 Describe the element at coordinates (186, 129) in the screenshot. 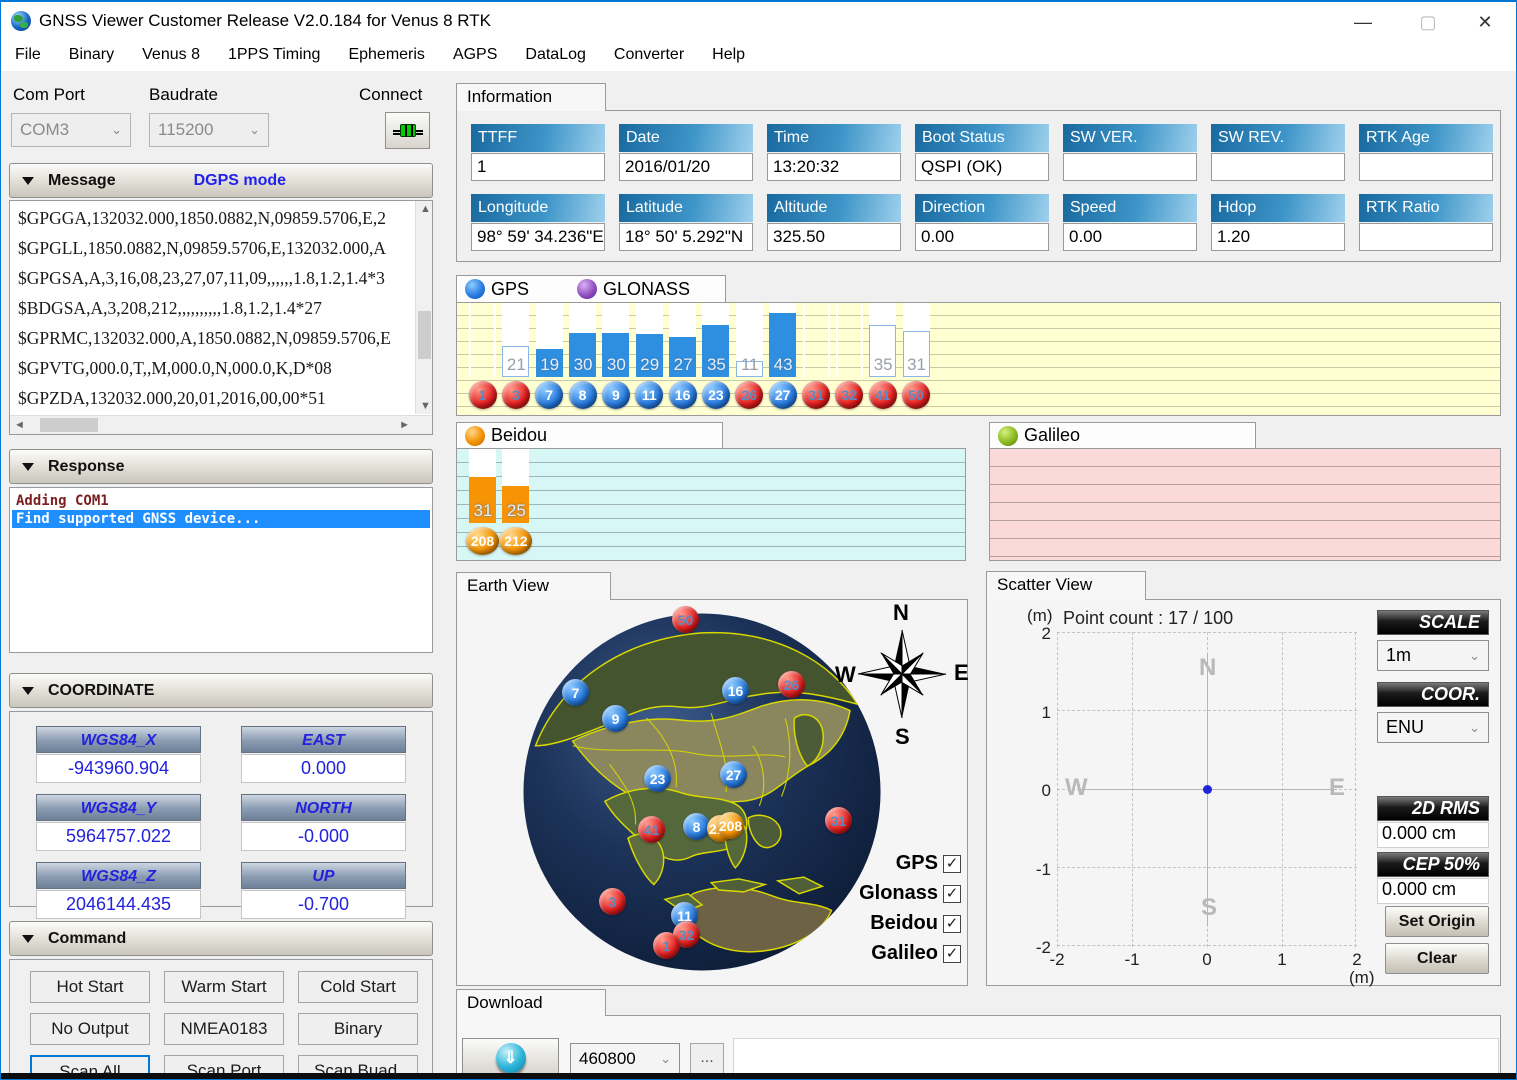

I see `baudrate-value: 115200` at that location.